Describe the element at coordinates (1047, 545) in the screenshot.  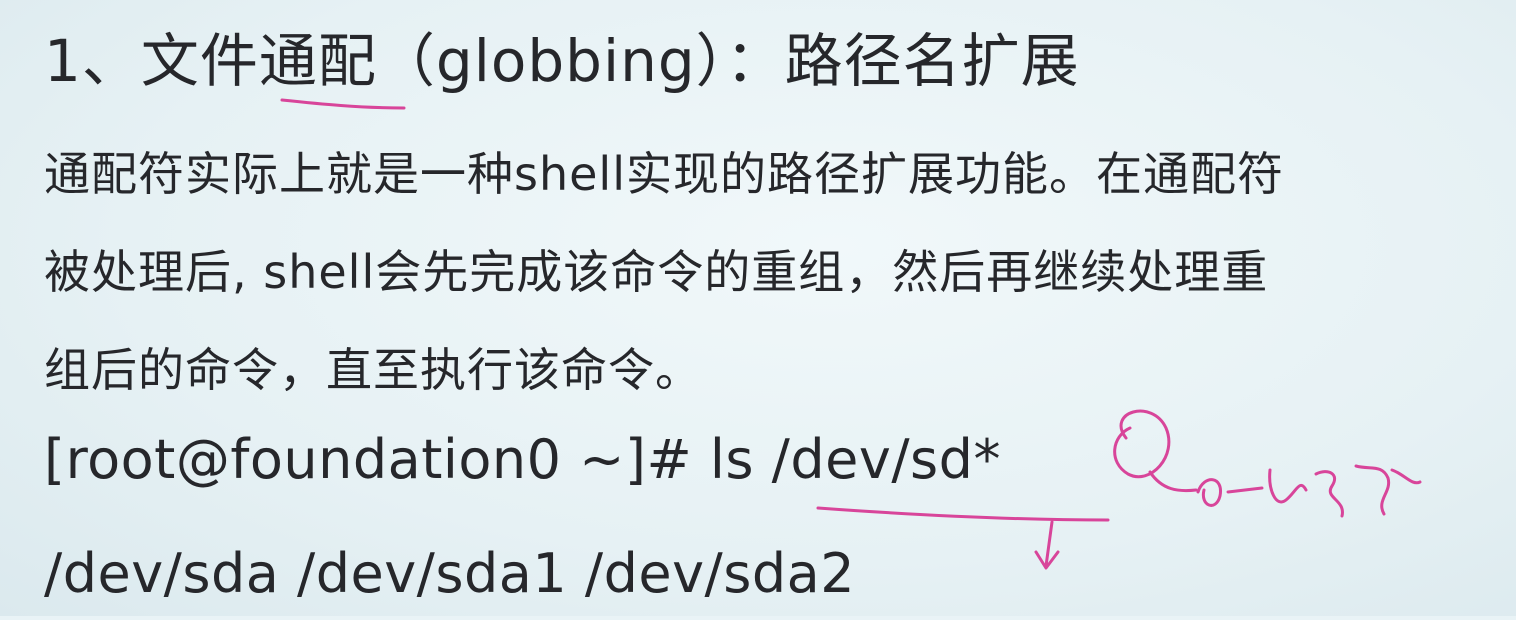
I see `down-arrow-mark` at that location.